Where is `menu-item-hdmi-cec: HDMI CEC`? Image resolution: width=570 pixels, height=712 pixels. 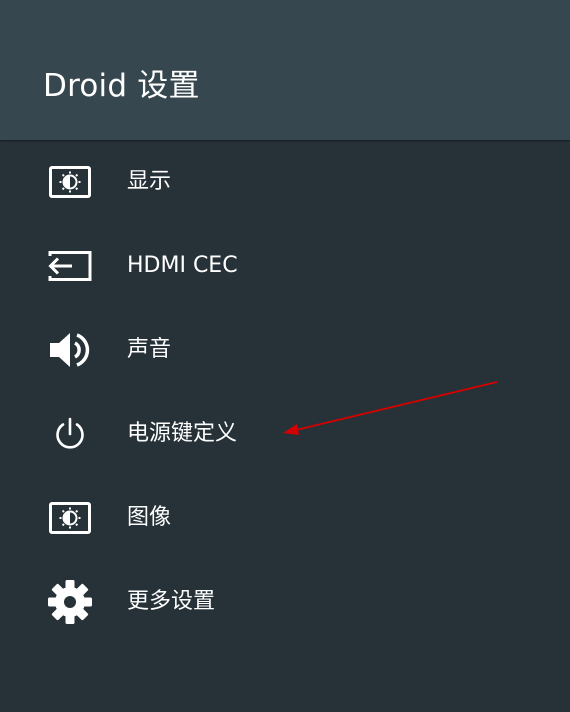
menu-item-hdmi-cec: HDMI CEC is located at coordinates (285, 266).